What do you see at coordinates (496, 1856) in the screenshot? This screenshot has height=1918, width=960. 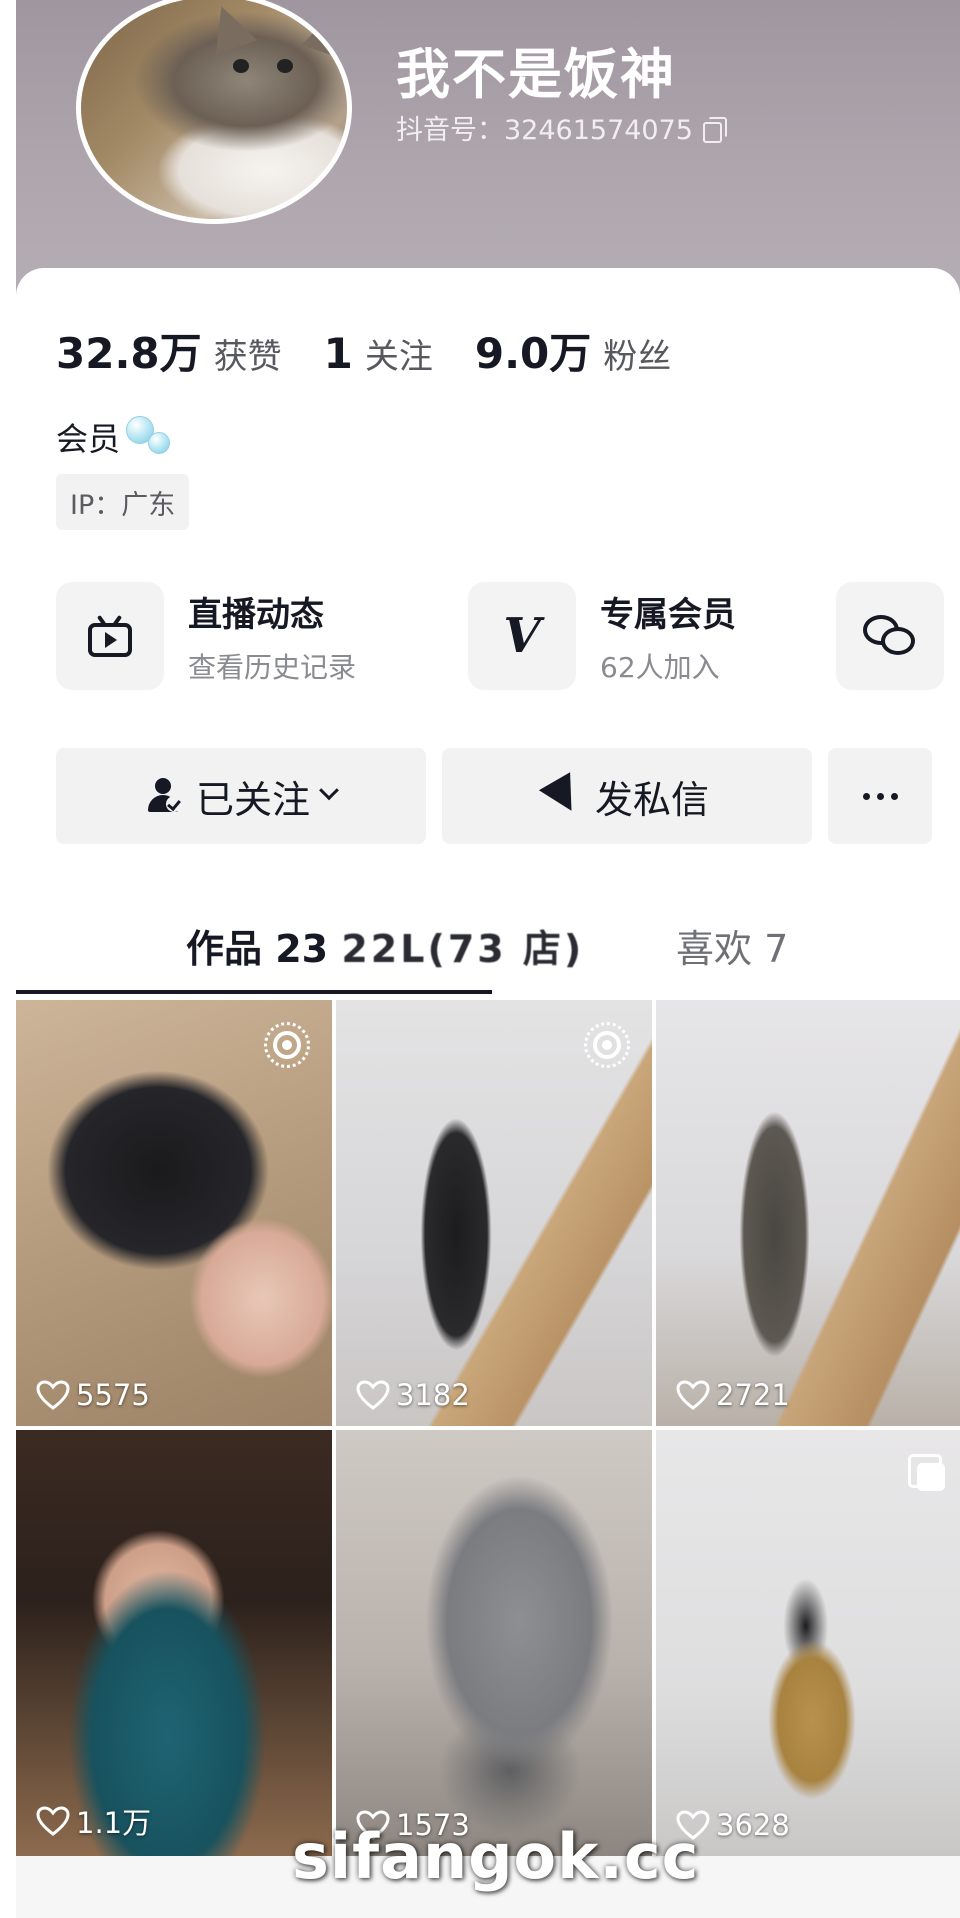 I see `watermark: sifangok.cc` at bounding box center [496, 1856].